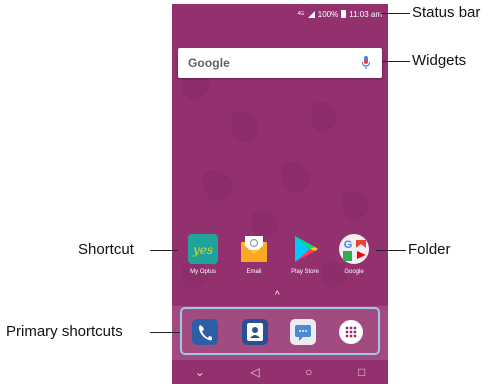 The width and height of the screenshot is (500, 384). I want to click on status-bar-line, so click(395, 13).